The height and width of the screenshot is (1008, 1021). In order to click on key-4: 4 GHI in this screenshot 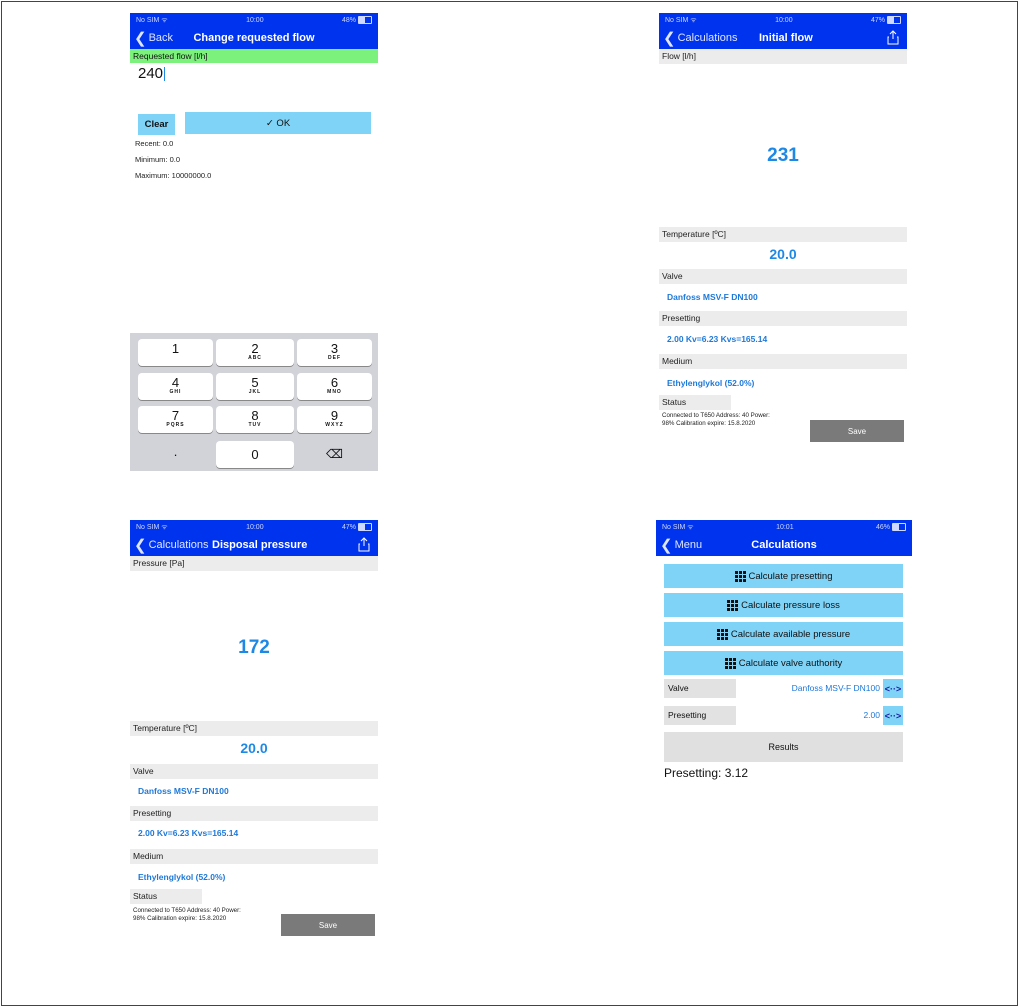, I will do `click(175, 386)`.